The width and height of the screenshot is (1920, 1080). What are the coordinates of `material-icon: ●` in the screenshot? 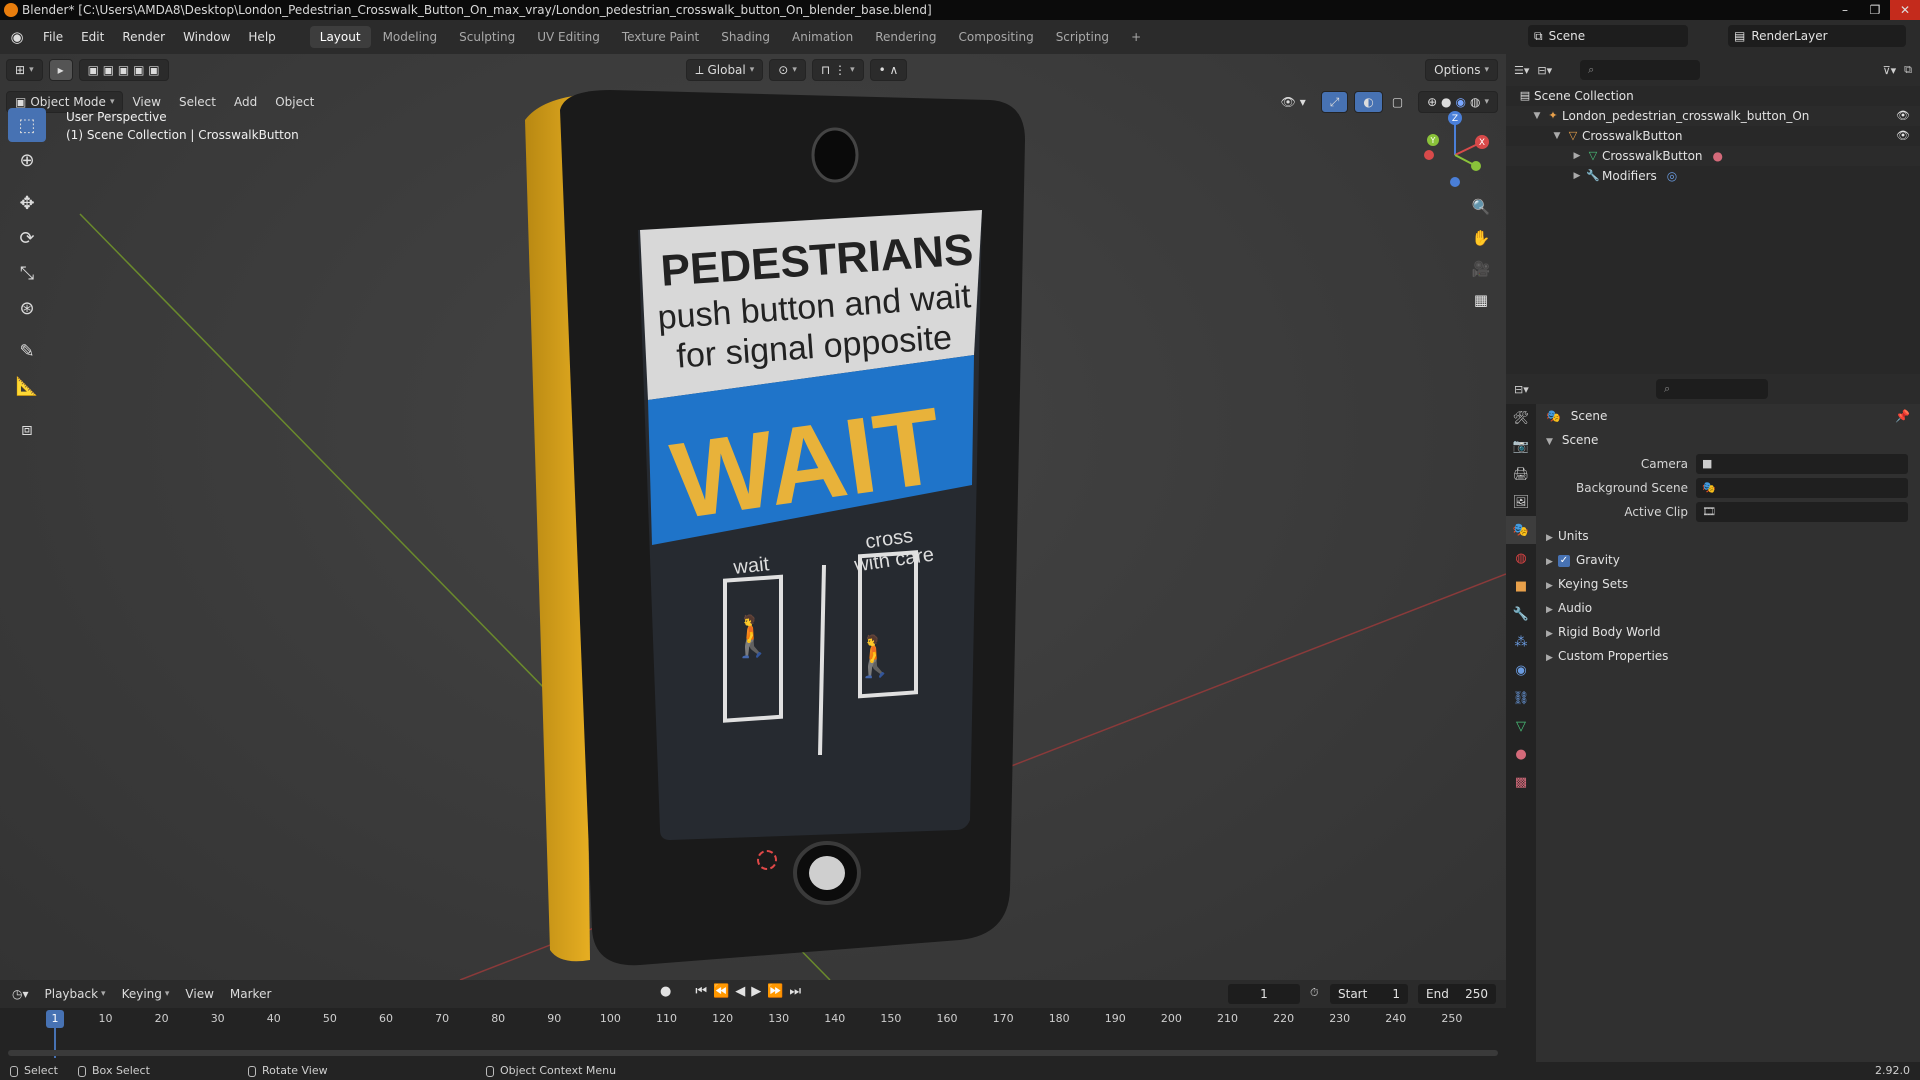 It's located at (1718, 156).